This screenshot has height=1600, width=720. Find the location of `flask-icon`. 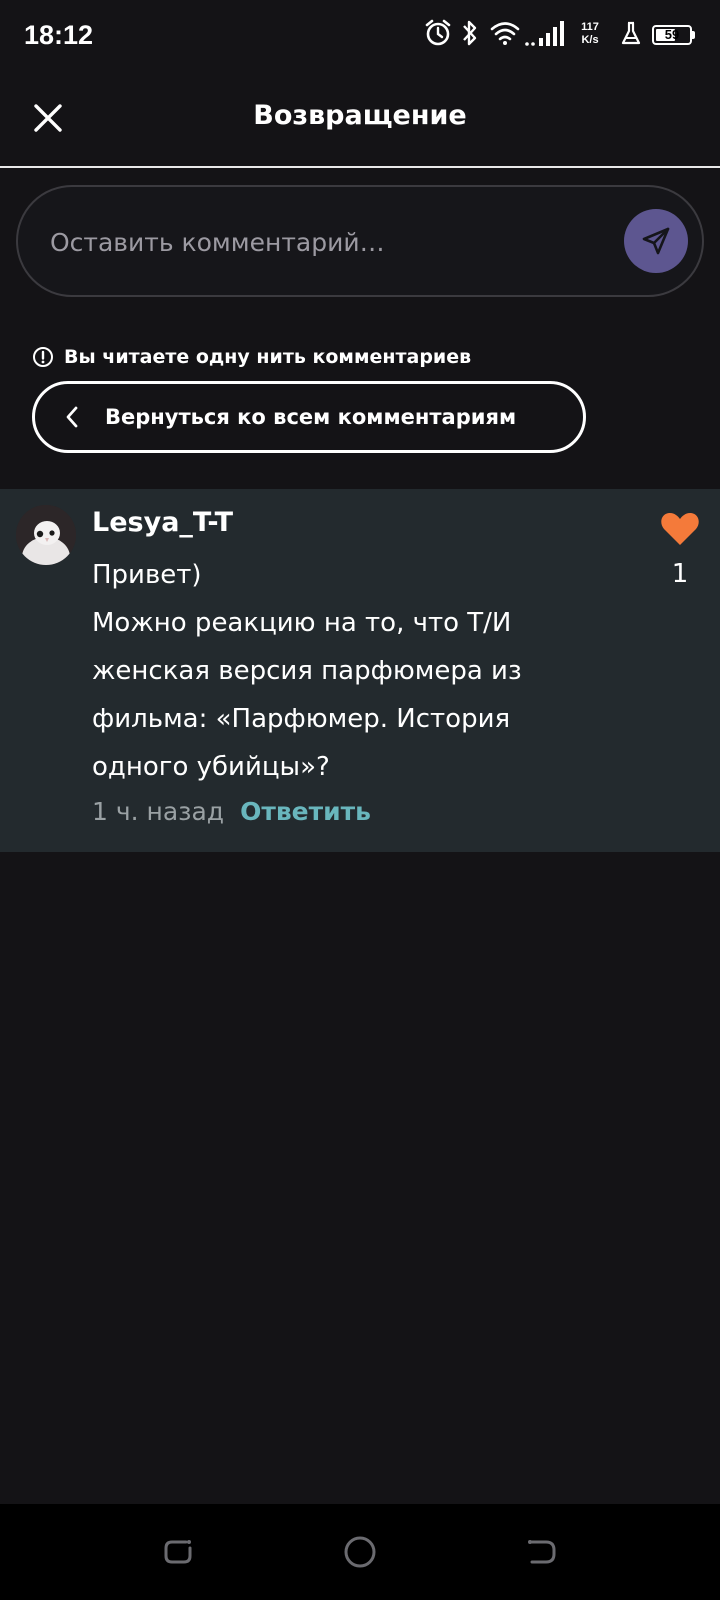

flask-icon is located at coordinates (631, 33).